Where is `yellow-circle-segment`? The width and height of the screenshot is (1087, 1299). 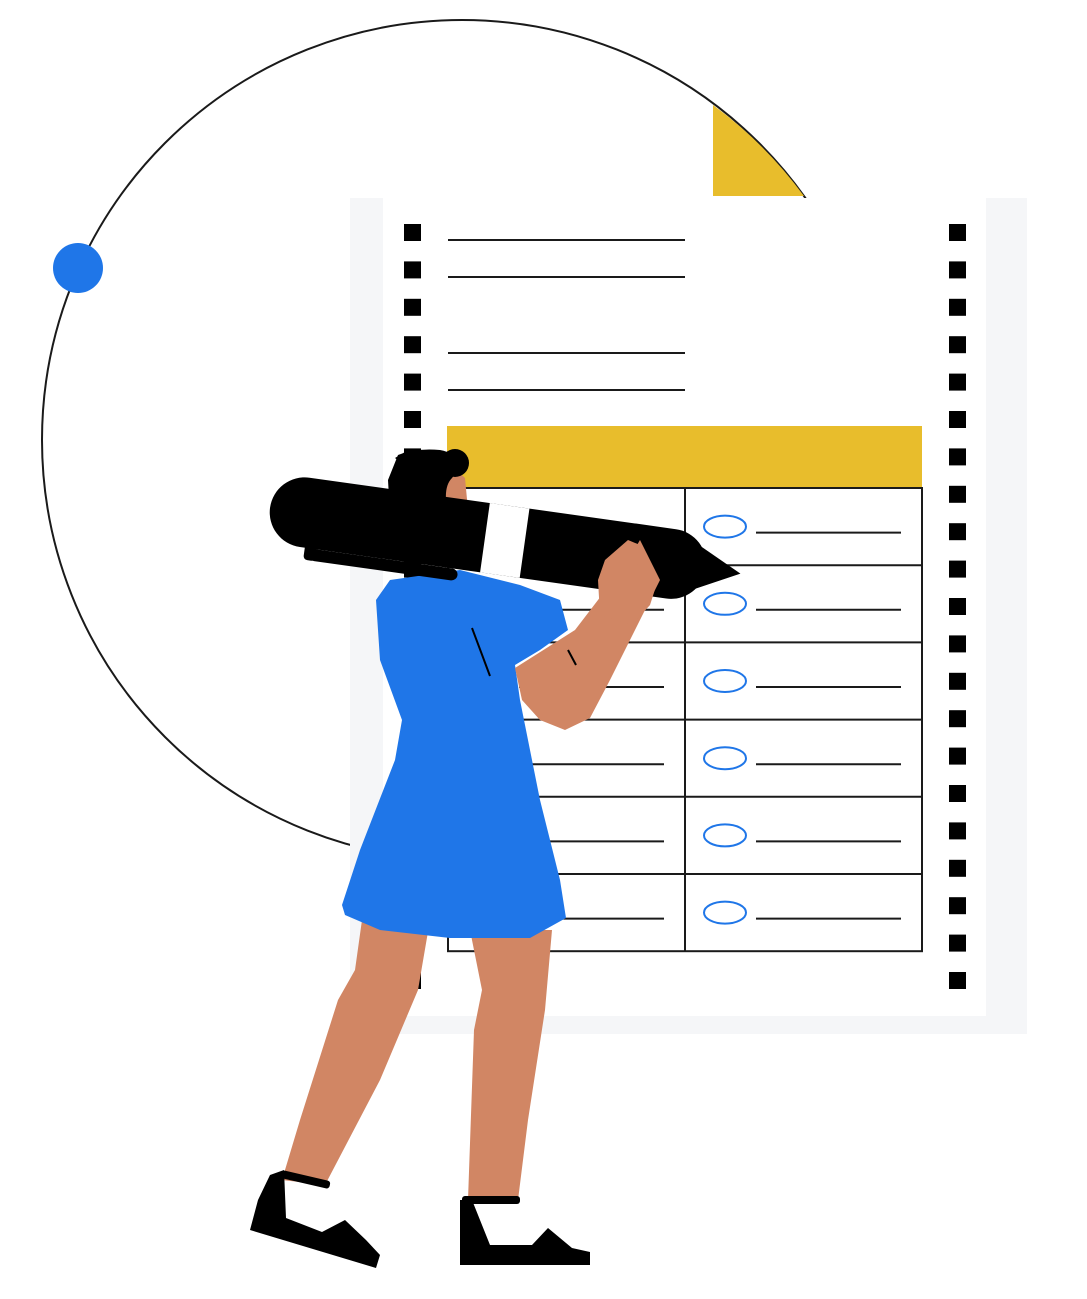 yellow-circle-segment is located at coordinates (758, 150).